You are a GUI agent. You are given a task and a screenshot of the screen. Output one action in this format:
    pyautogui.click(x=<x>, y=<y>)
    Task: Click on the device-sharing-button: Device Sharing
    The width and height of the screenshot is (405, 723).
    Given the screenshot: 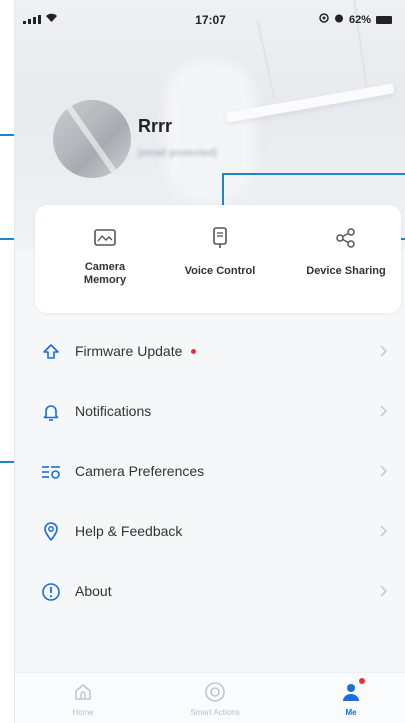 What is the action you would take?
    pyautogui.click(x=346, y=259)
    